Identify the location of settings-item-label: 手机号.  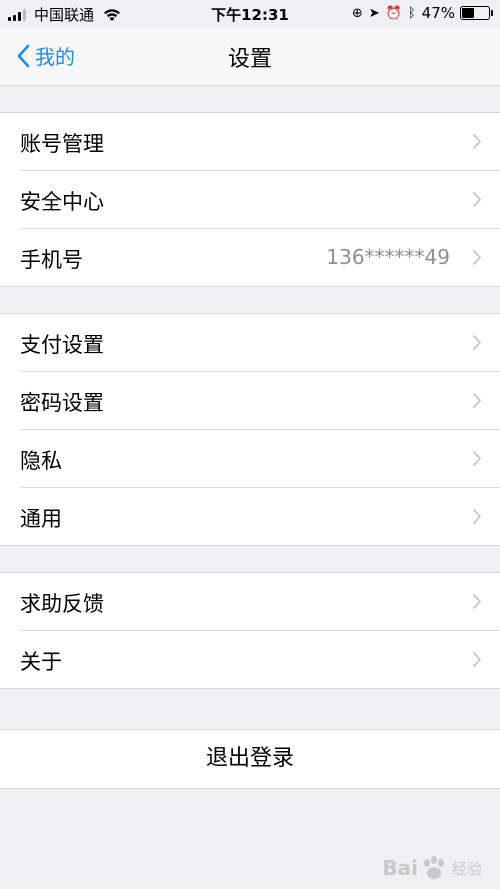
(51, 260).